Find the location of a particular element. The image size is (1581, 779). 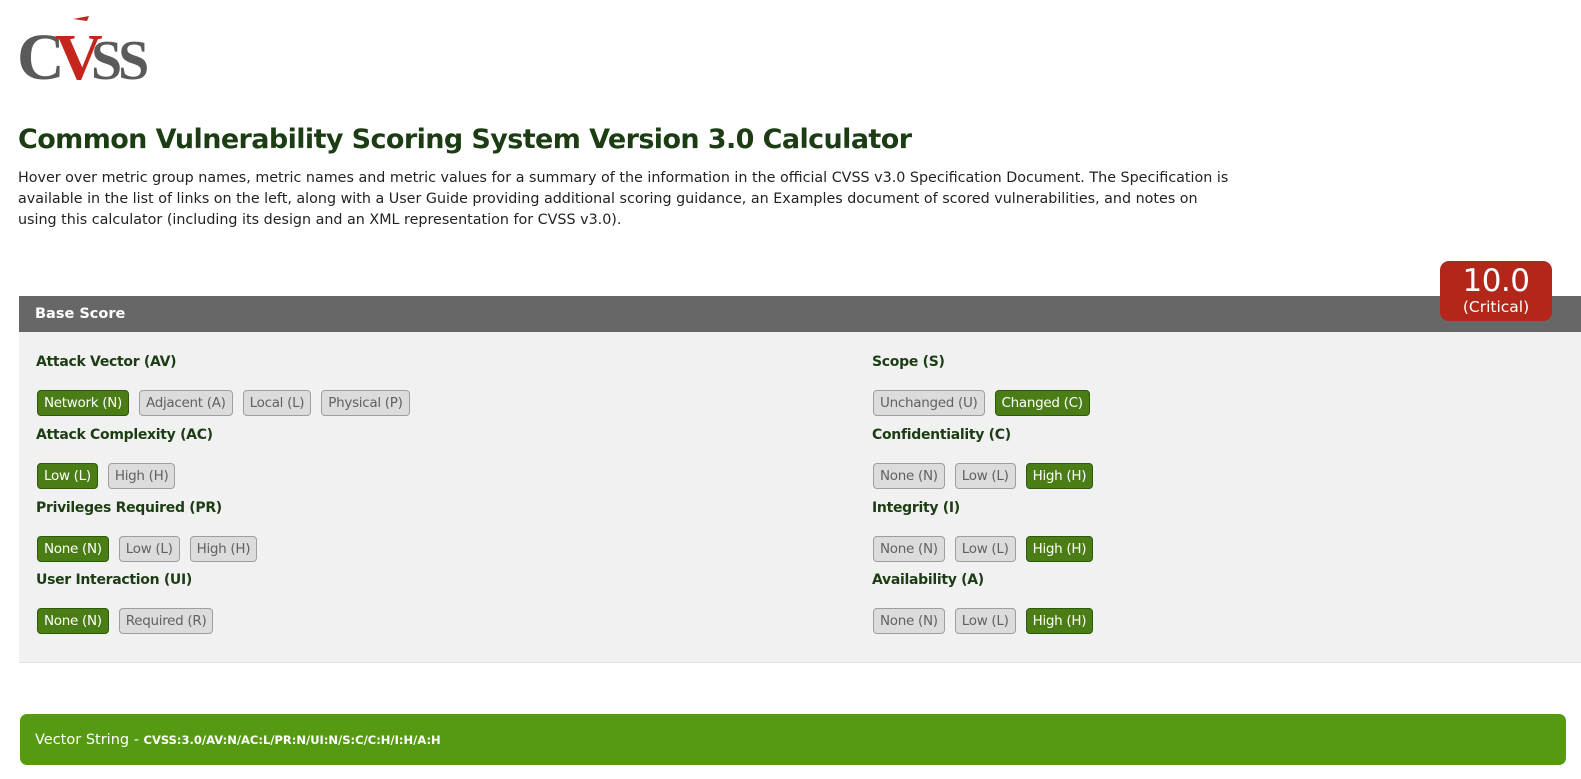

vector-string-label: Vector String - is located at coordinates (89, 740).